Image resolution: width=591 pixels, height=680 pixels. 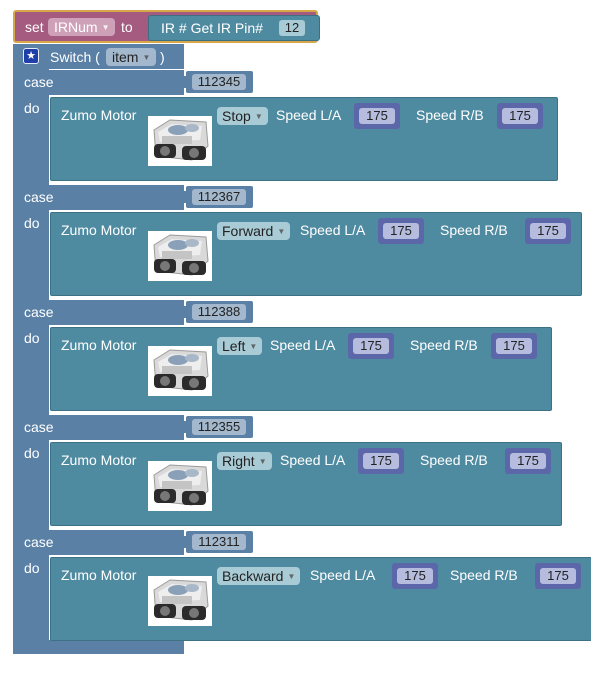 I want to click on case-value-block: 112388, so click(x=219, y=312).